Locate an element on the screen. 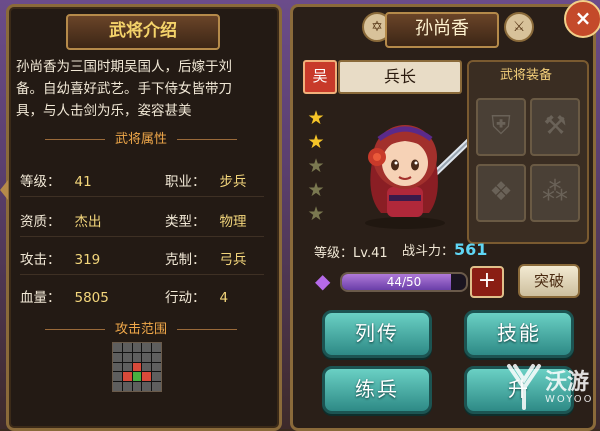 This screenshot has height=431, width=600. attack-range-grid is located at coordinates (137, 367).